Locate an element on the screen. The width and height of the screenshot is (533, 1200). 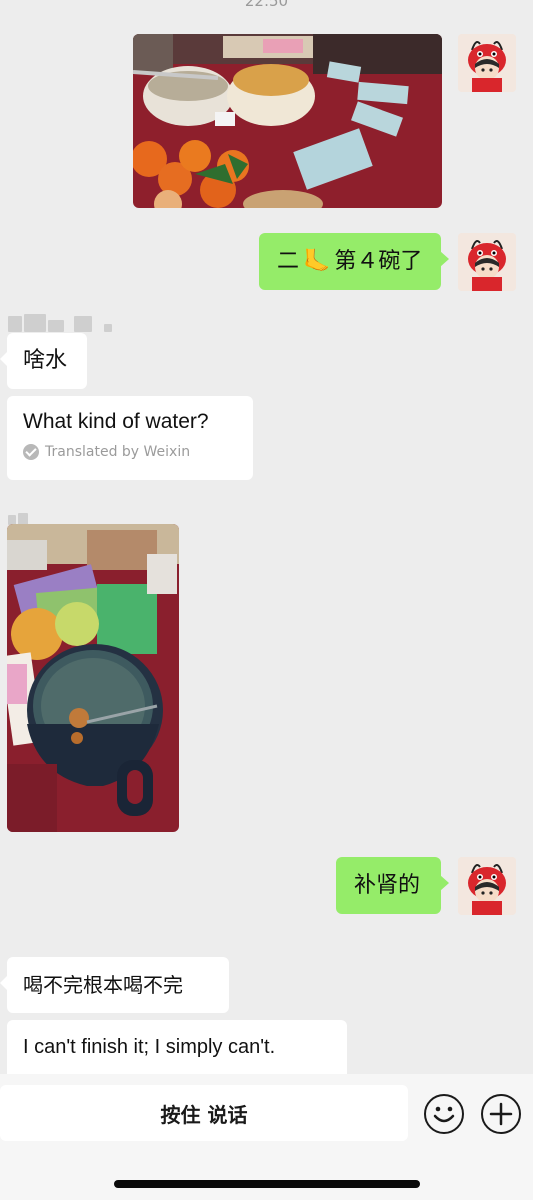
smiley-face-icon is located at coordinates (444, 1114).